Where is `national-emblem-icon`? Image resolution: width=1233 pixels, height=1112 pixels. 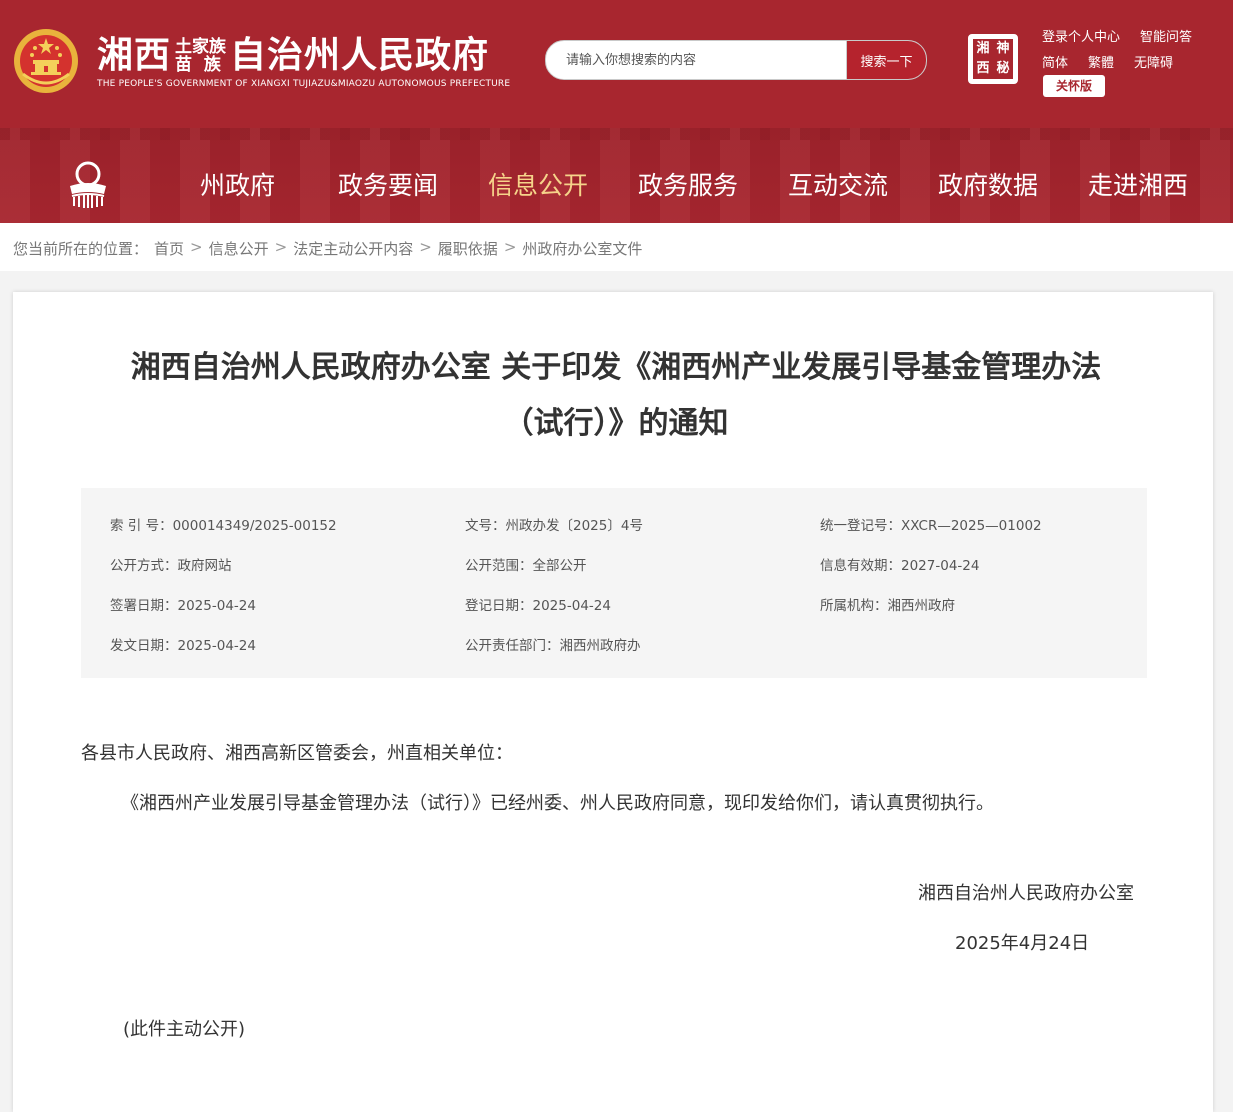 national-emblem-icon is located at coordinates (46, 61).